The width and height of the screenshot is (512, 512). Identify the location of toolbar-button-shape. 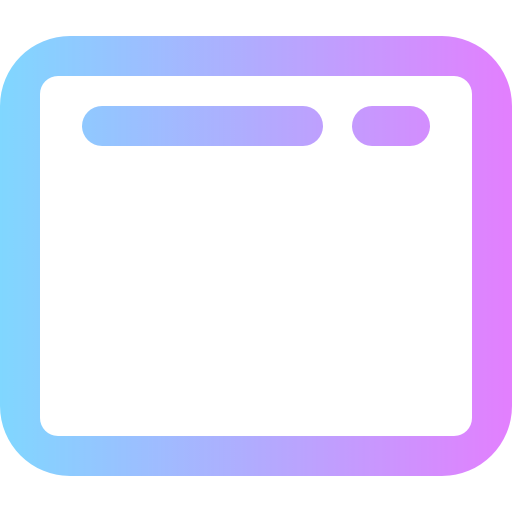
(391, 126).